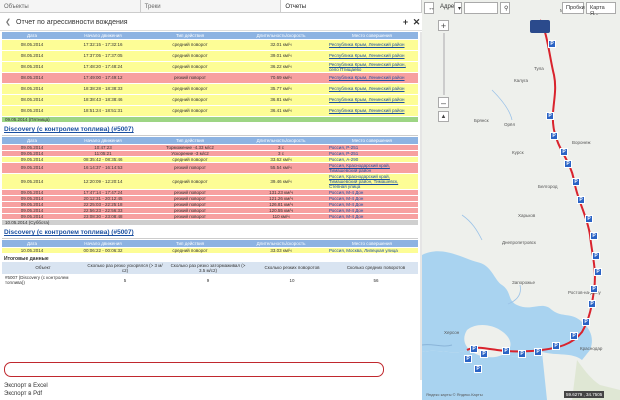  Describe the element at coordinates (505, 8) in the screenshot. I see `search-icon: ⚲` at that location.